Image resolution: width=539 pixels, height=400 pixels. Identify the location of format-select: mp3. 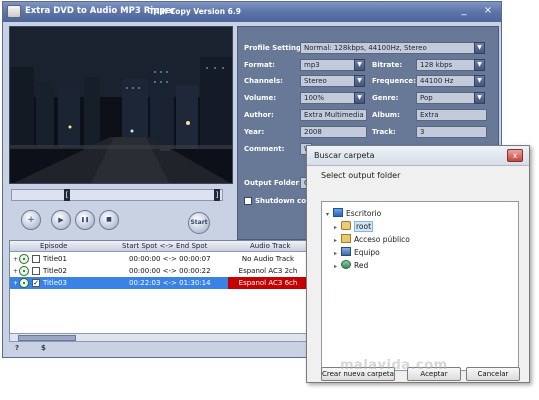
(328, 65).